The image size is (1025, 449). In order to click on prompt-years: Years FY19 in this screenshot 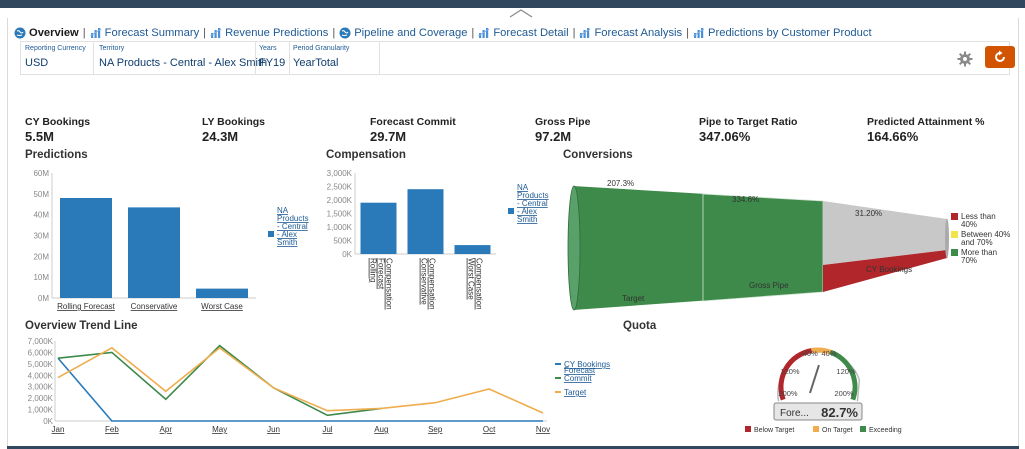, I will do `click(272, 58)`.